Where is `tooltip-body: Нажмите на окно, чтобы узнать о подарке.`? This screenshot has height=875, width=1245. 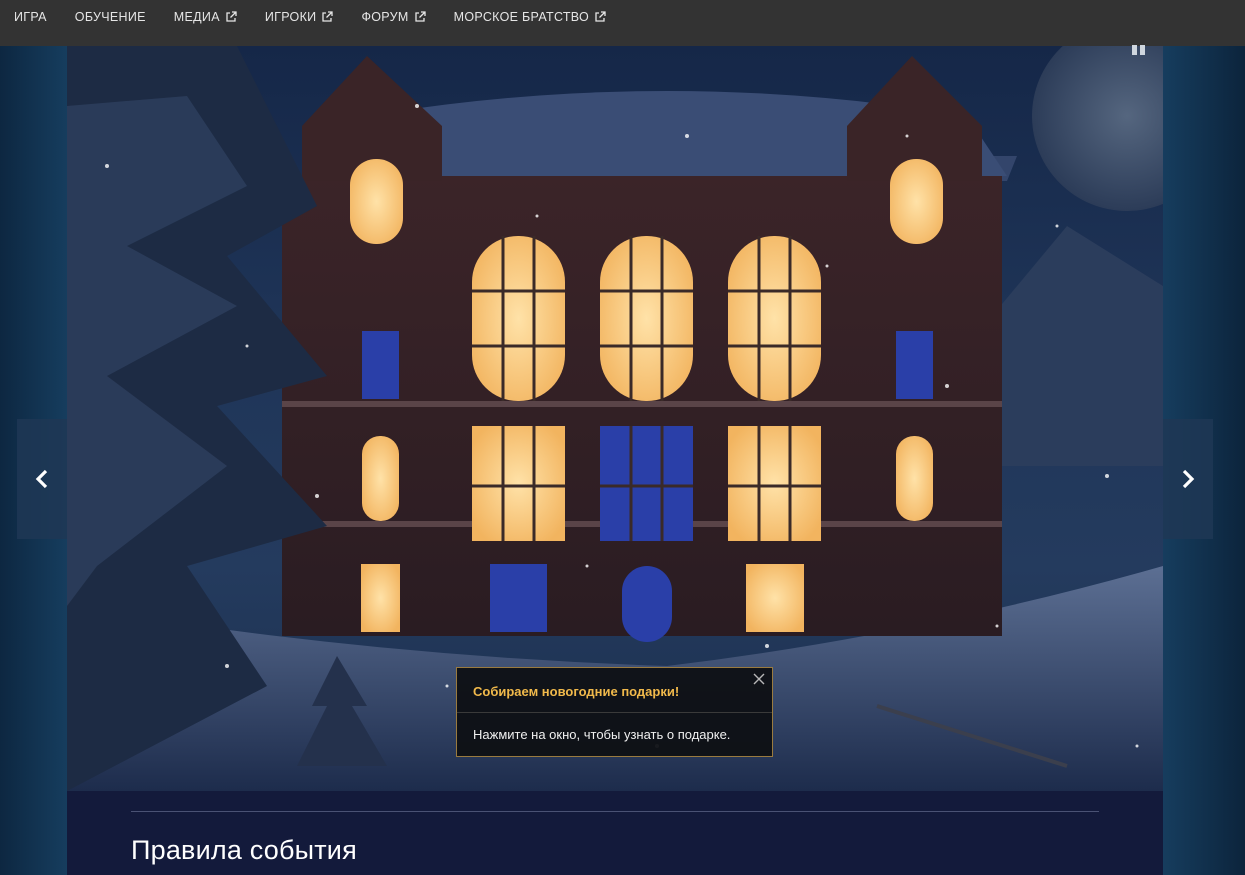
tooltip-body: Нажмите на окно, чтобы узнать о подарке. is located at coordinates (602, 734).